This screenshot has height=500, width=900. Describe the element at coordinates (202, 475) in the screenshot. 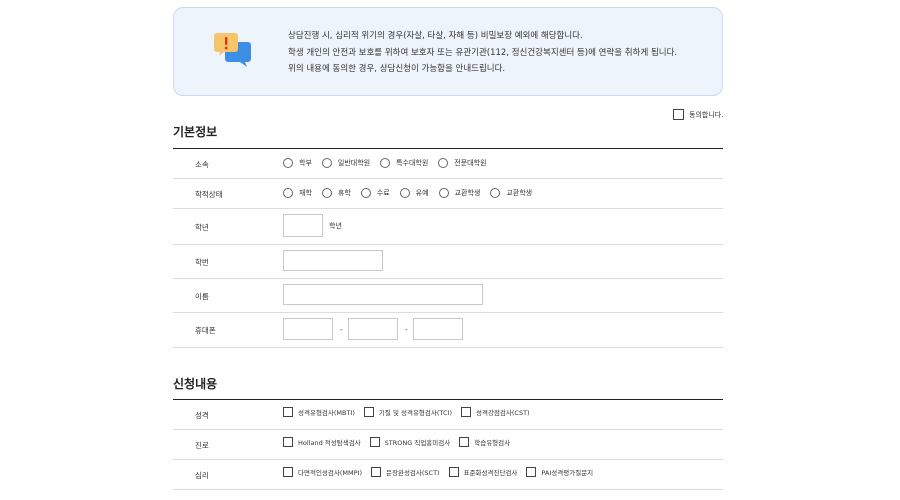

I see `psych-label: 심리` at that location.